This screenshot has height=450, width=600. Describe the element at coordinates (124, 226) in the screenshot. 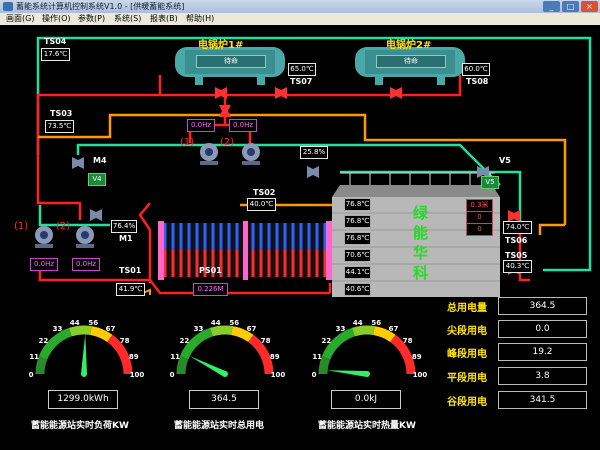

I see `m1-value: 76.4%` at that location.